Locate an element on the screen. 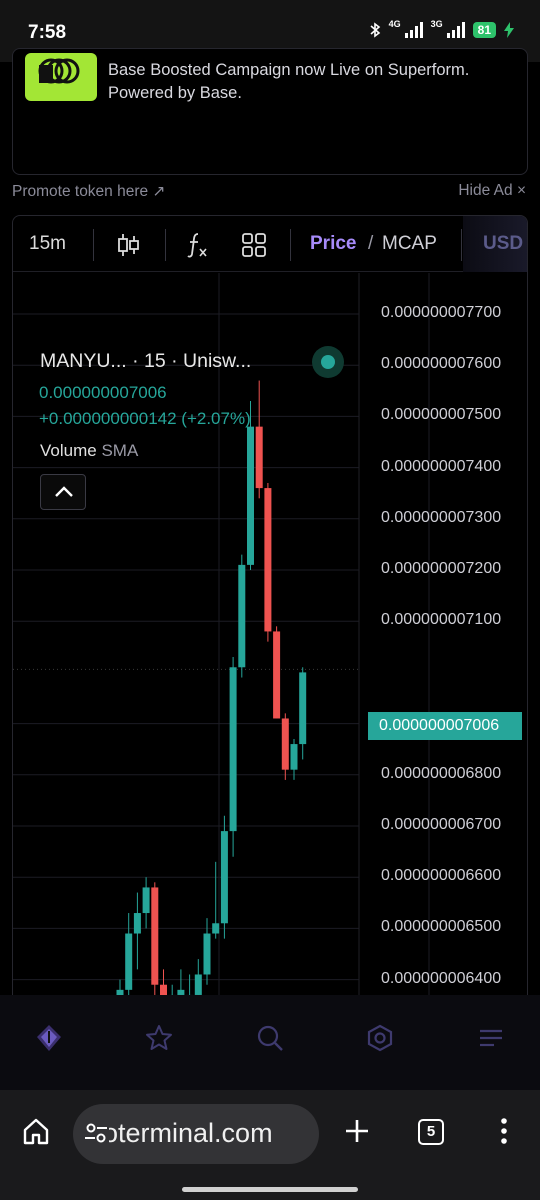 The height and width of the screenshot is (1200, 540). network-label-2: 3G is located at coordinates (436, 24).